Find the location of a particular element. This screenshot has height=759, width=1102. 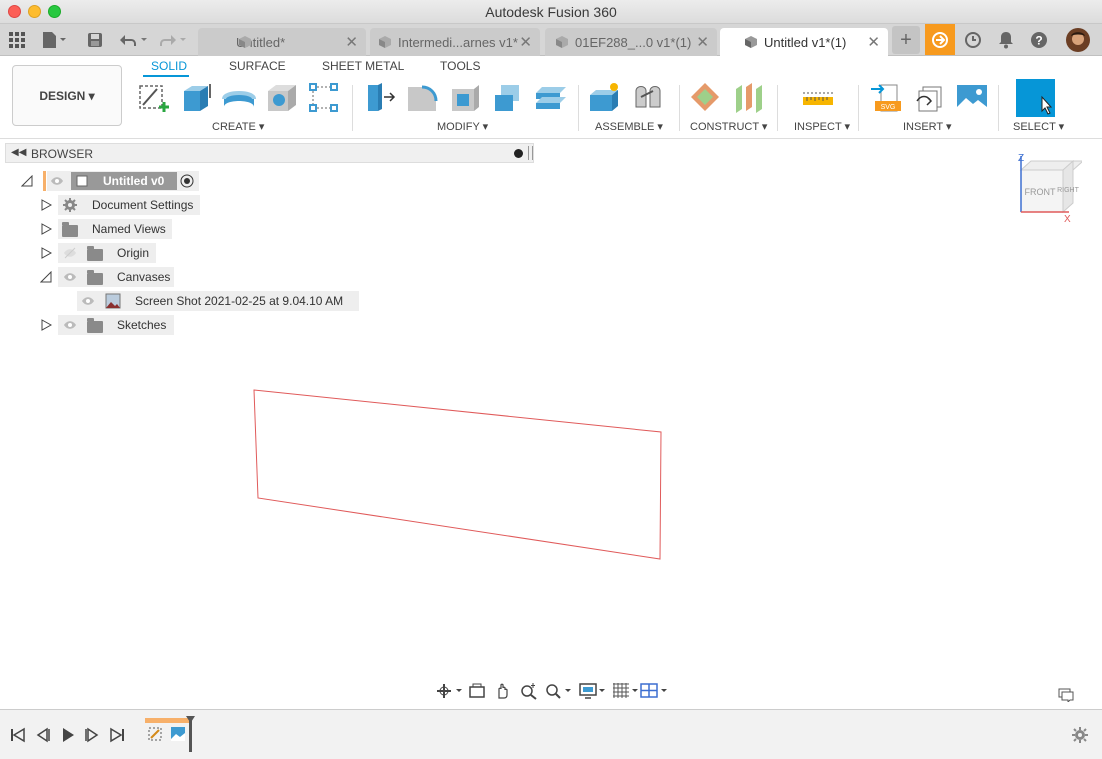

axis-z: Z is located at coordinates (1021, 158).